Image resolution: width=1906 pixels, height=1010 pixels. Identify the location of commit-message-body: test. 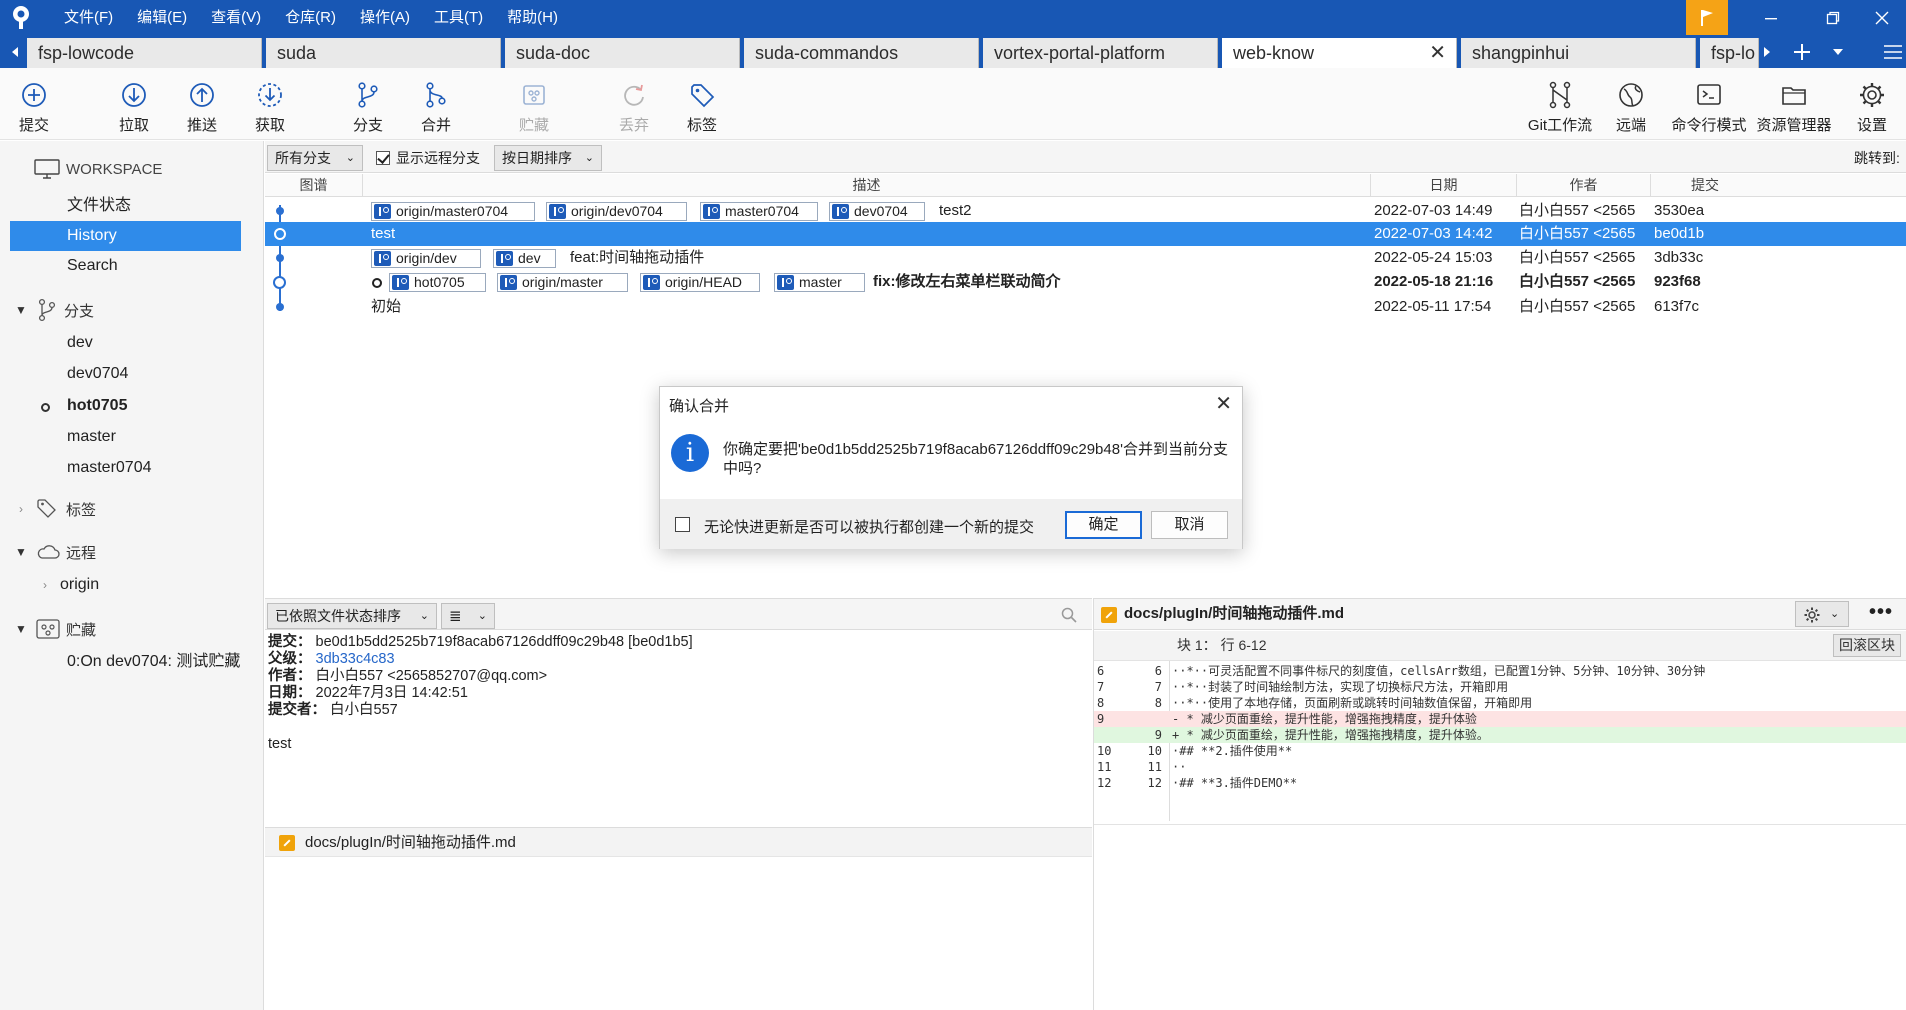
(280, 744).